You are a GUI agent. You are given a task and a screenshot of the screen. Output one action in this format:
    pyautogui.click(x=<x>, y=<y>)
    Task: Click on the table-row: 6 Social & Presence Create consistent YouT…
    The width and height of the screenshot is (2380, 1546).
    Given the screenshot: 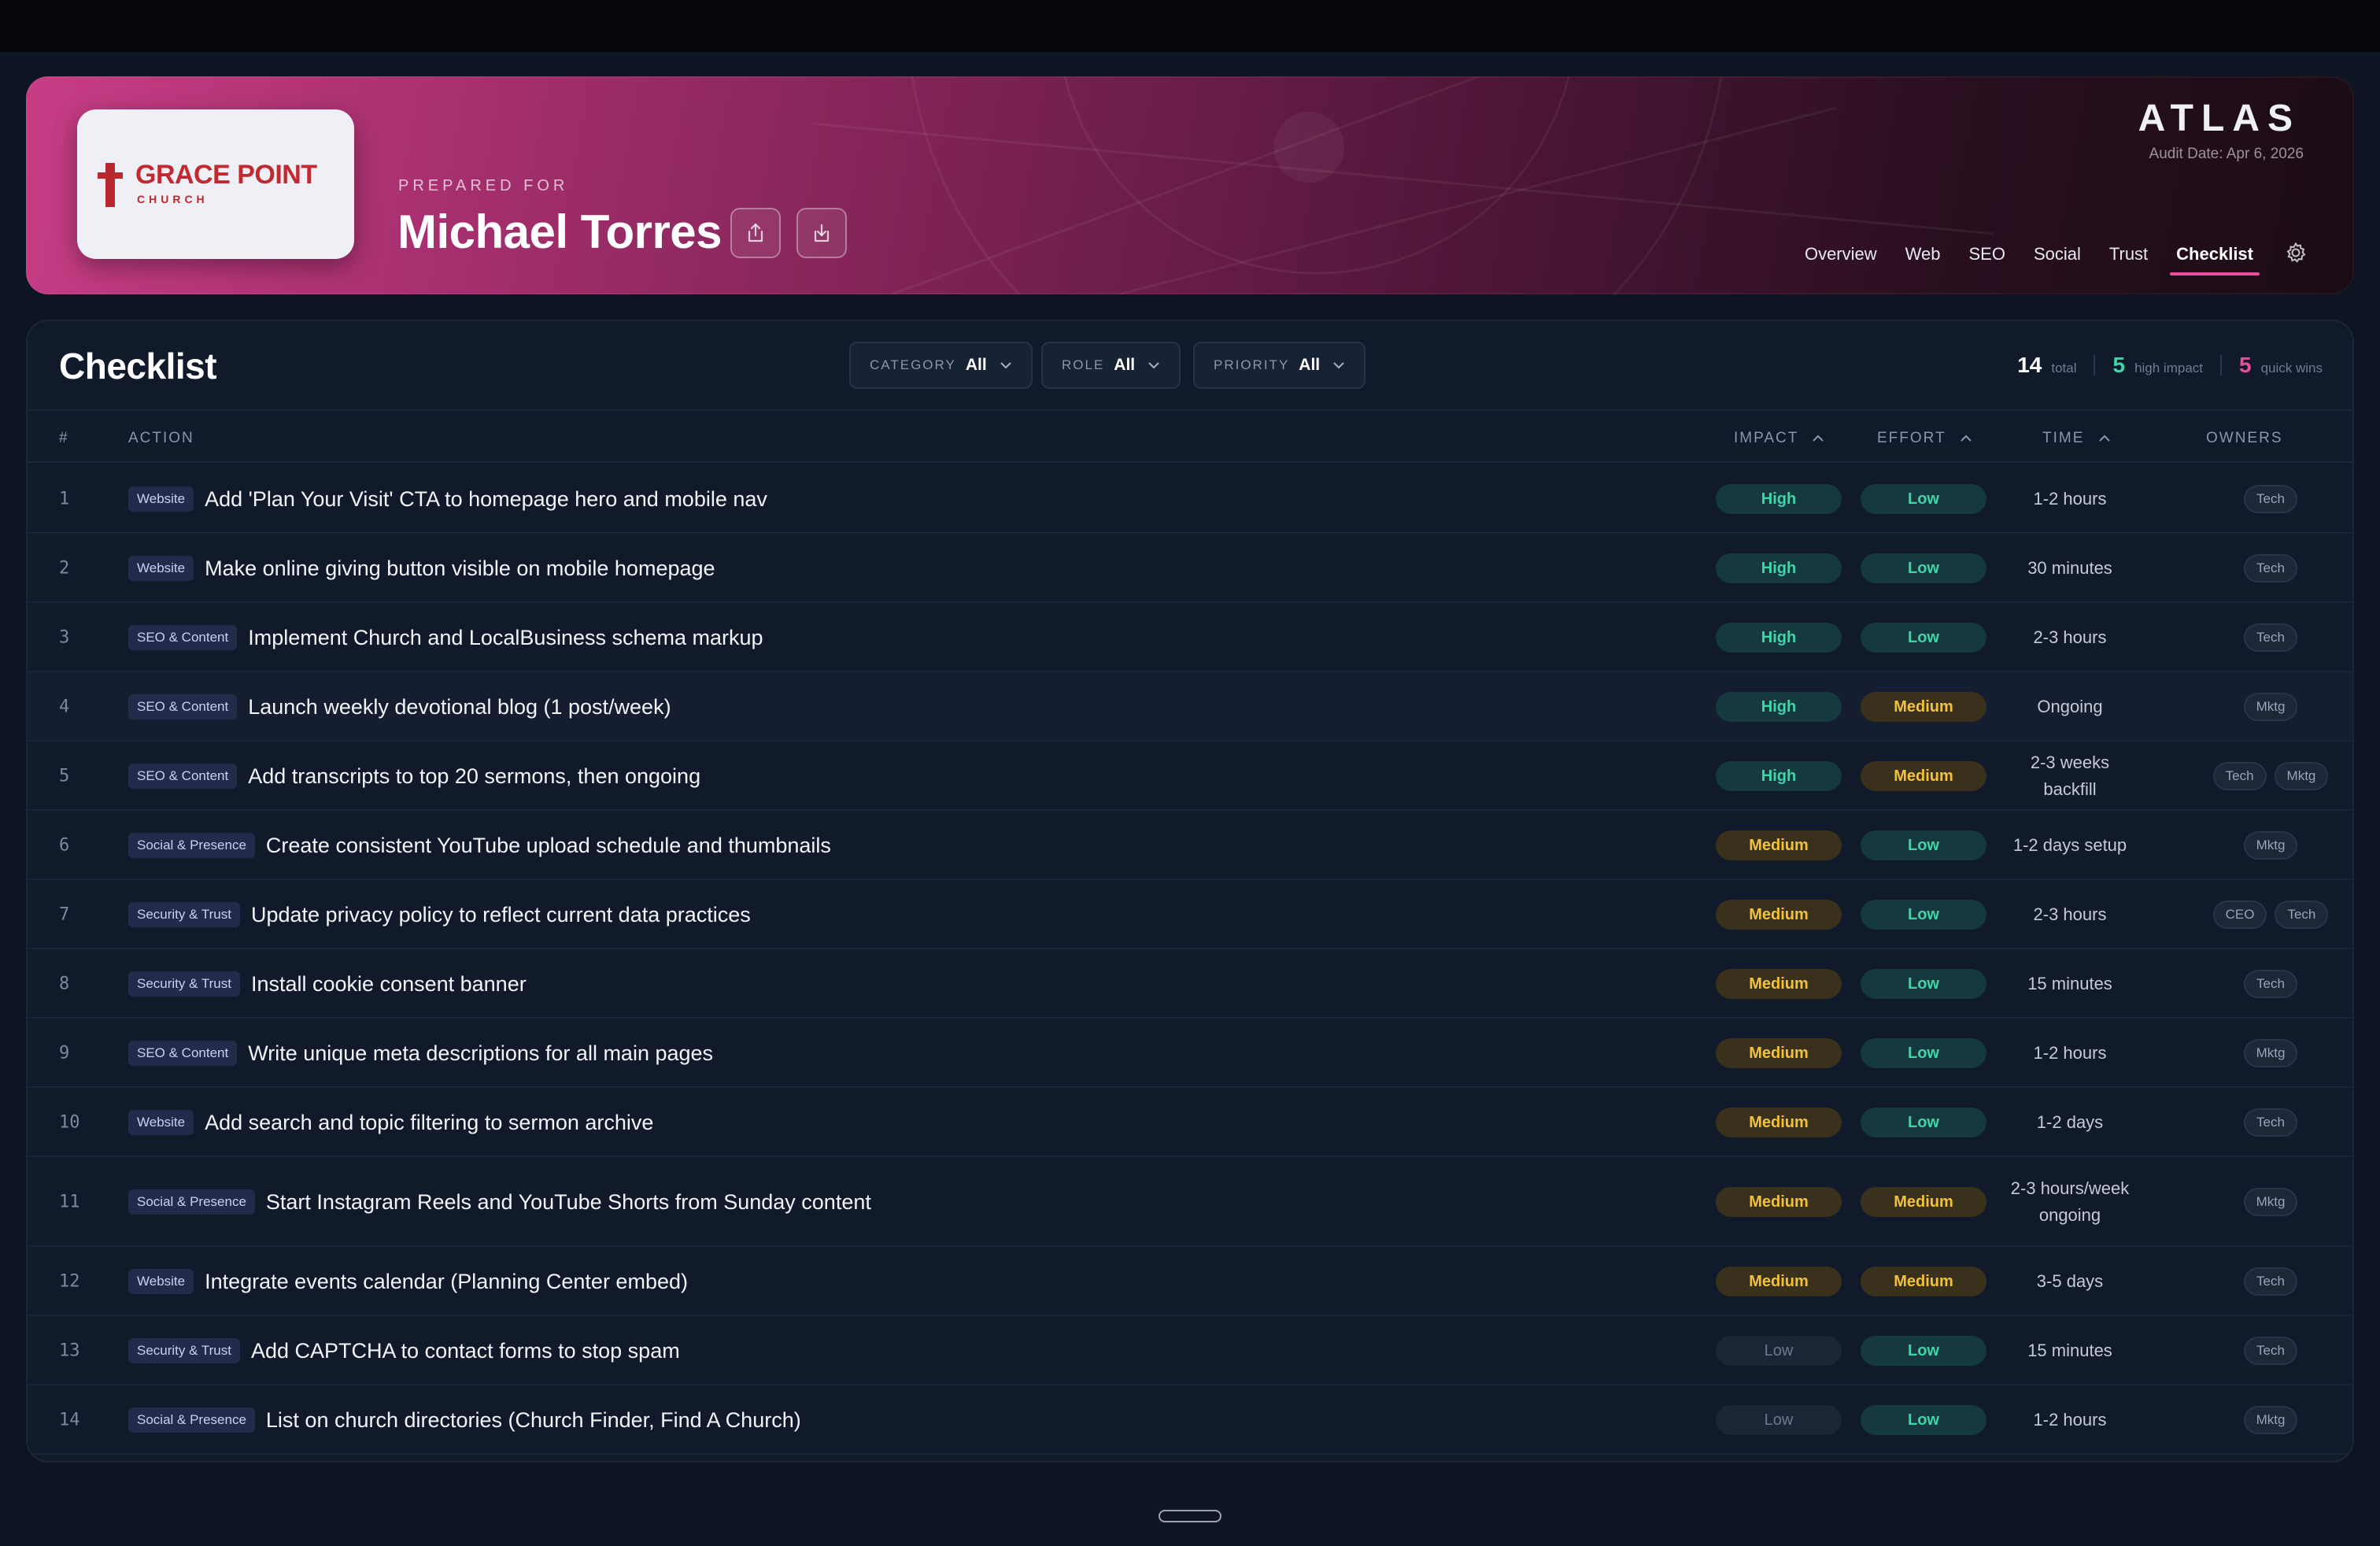 What is the action you would take?
    pyautogui.click(x=1190, y=845)
    